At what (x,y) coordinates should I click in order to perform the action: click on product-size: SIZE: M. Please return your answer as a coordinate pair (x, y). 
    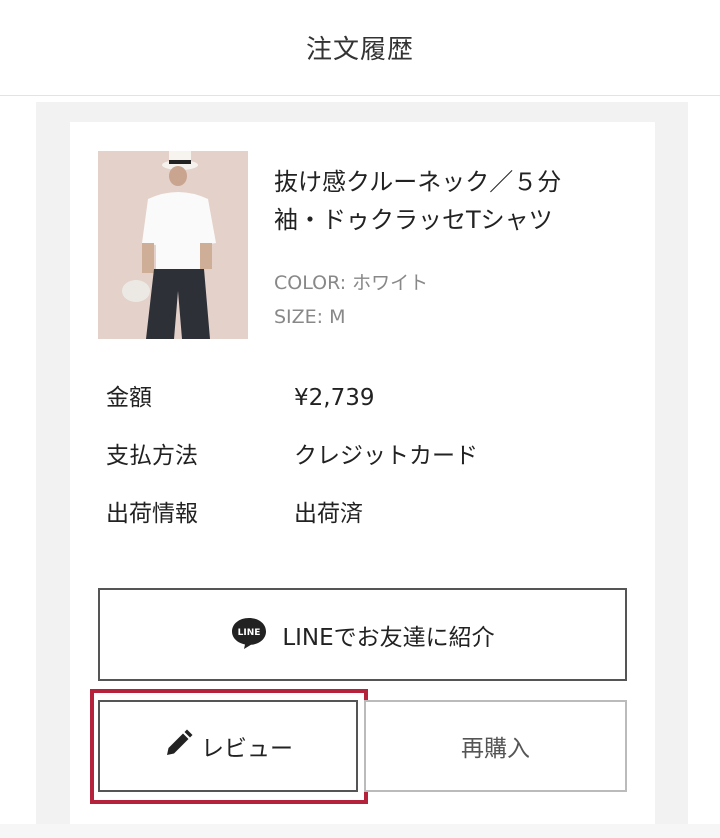
    Looking at the image, I should click on (310, 317).